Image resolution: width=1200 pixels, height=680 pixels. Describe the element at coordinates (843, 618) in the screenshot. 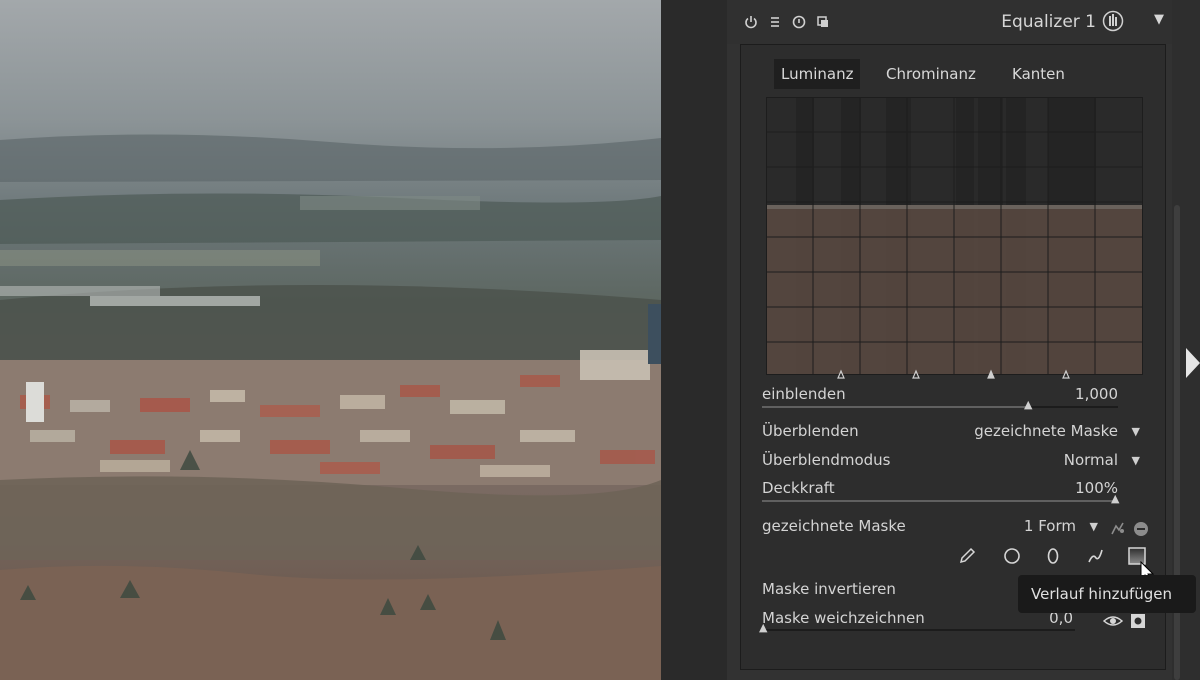

I see `feather-mask-label: Maske weichzeichnen` at that location.